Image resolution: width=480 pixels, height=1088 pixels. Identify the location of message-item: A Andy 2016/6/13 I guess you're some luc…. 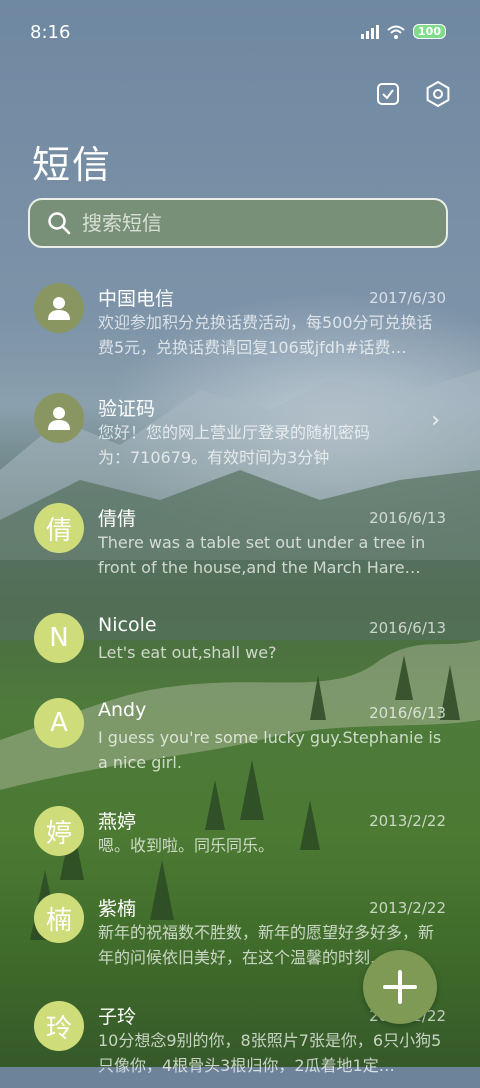
(240, 735).